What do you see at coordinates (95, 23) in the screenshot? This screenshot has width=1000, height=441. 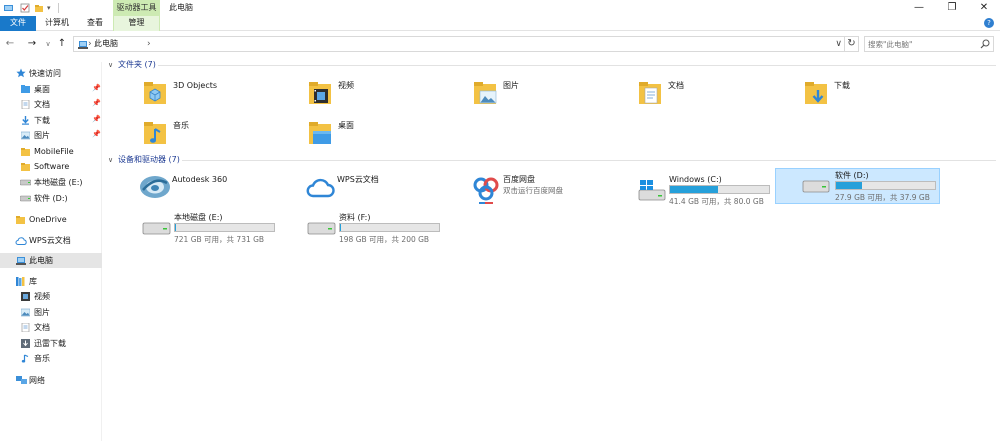 I see `tab-view: 查看` at bounding box center [95, 23].